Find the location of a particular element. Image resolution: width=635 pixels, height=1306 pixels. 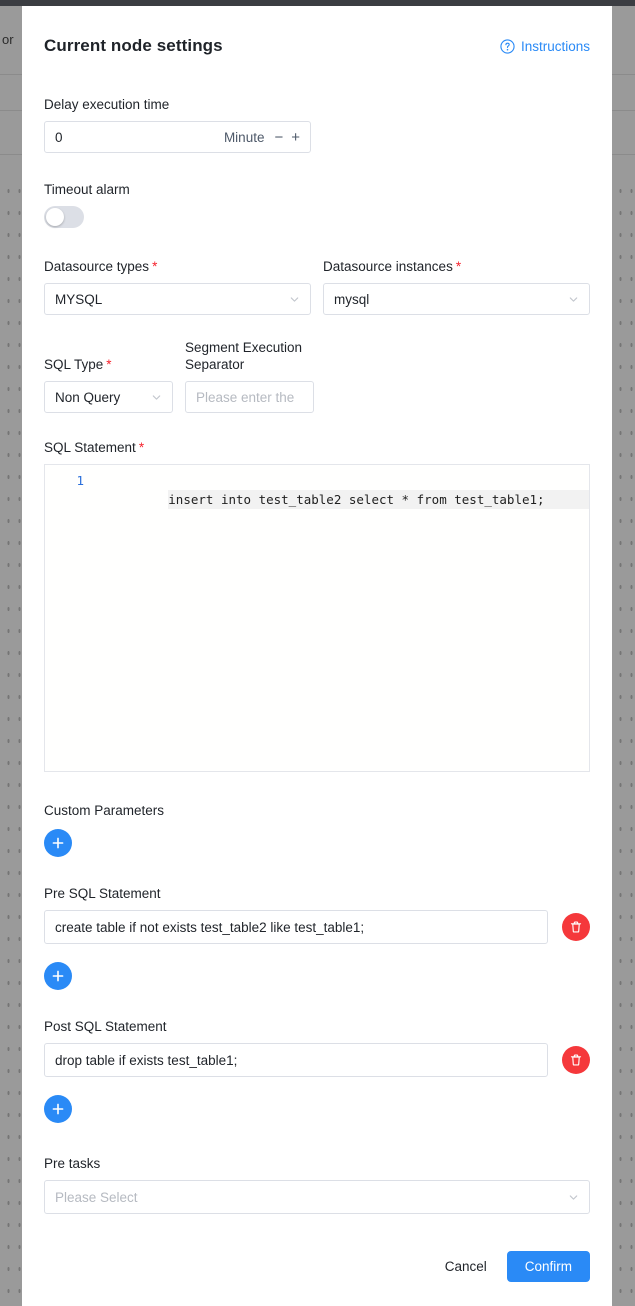

pre-tasks-field: Pre tasks Please Select is located at coordinates (317, 1184).